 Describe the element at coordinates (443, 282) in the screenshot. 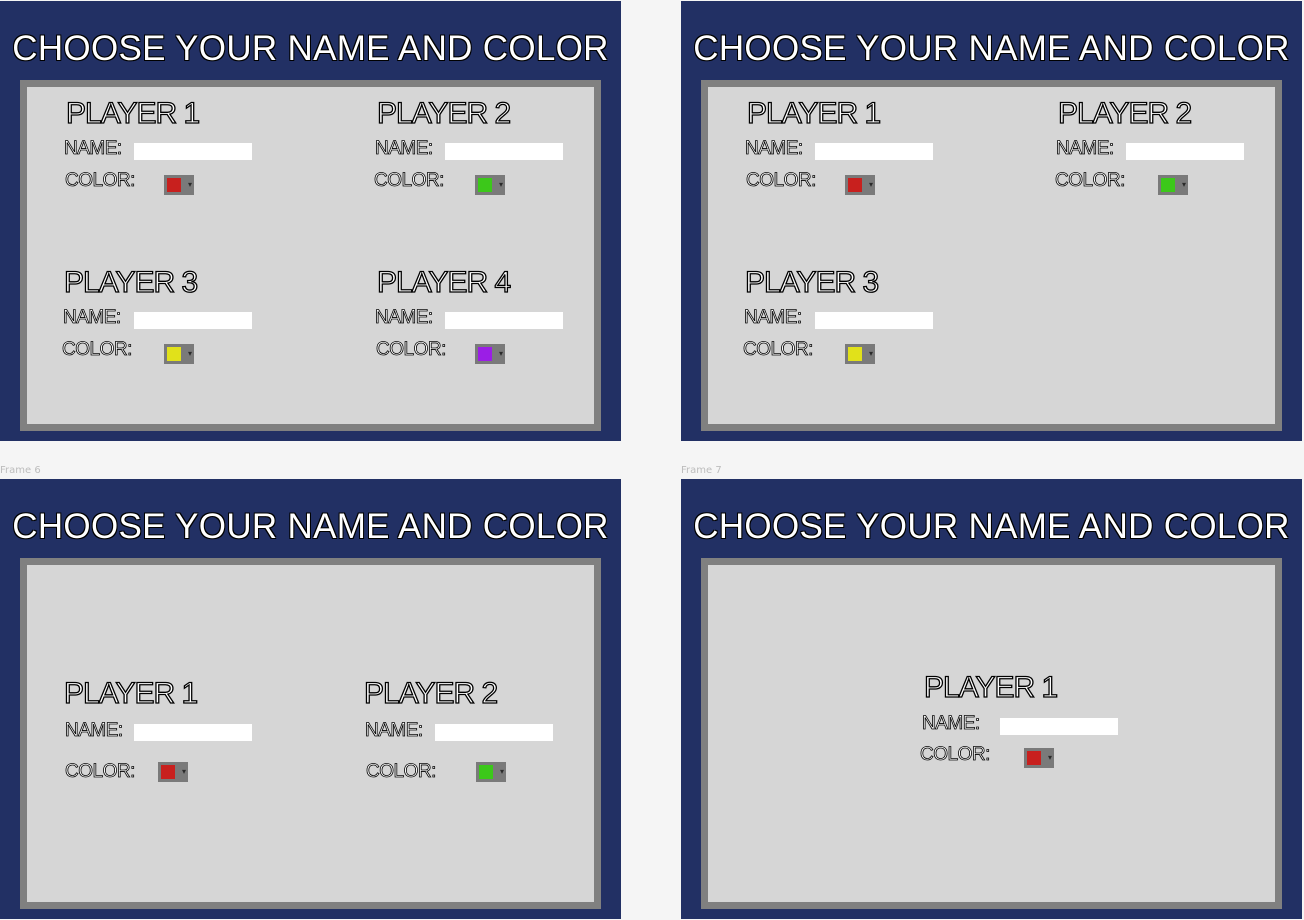

I see `player-title: PLAYER 4` at that location.